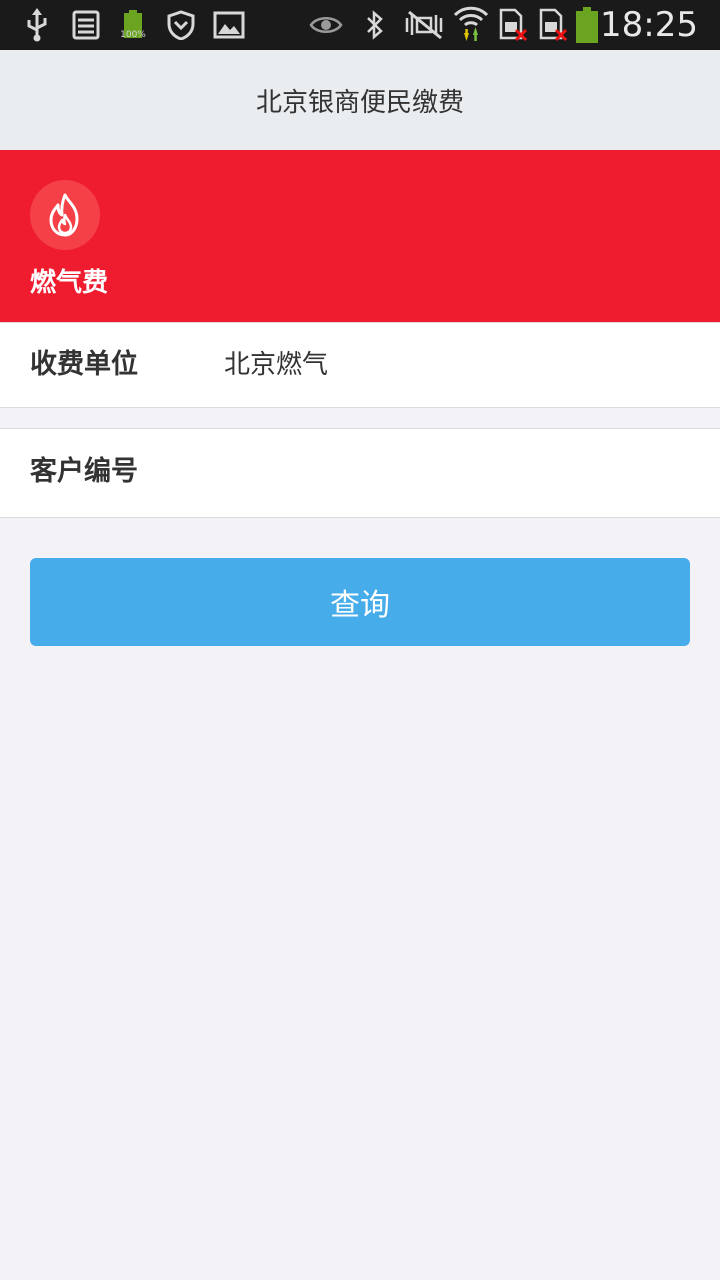 The image size is (720, 1280). What do you see at coordinates (133, 25) in the screenshot?
I see `battery-small-icon: 100%` at bounding box center [133, 25].